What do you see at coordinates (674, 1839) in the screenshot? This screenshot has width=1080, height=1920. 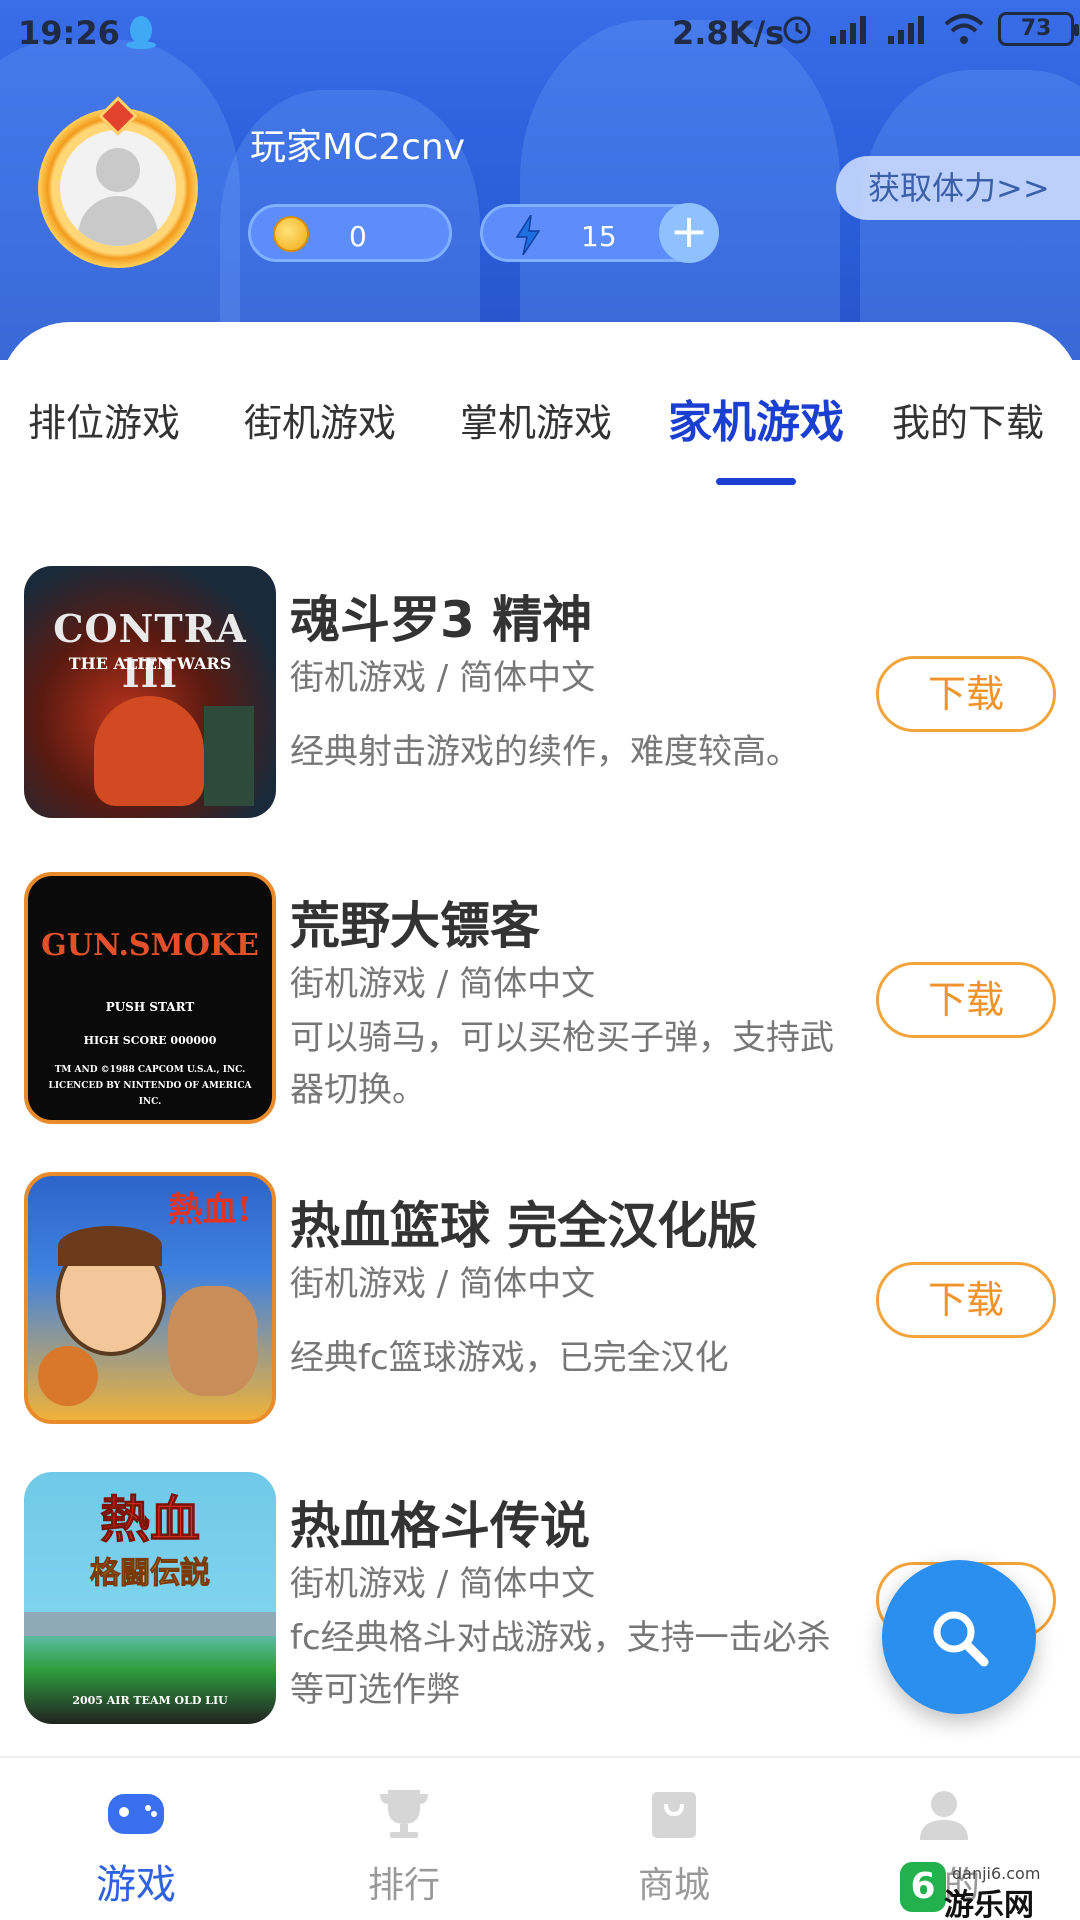 I see `nav-store: 商城` at bounding box center [674, 1839].